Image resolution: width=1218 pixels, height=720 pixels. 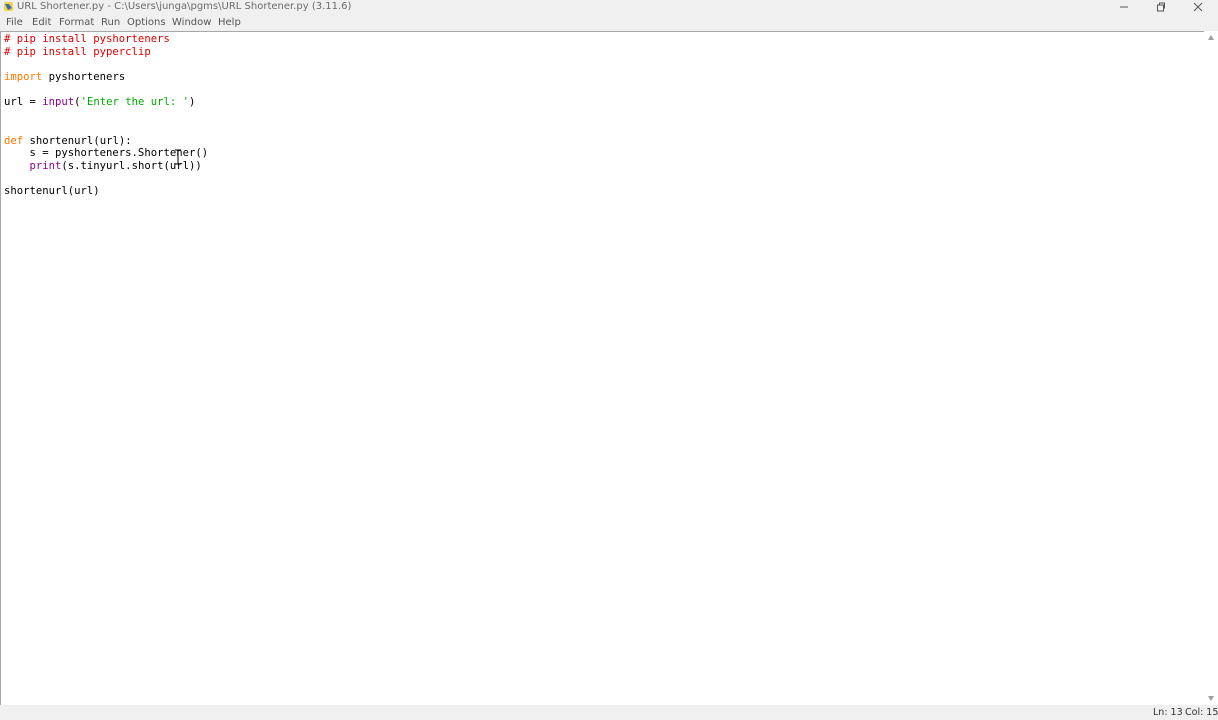 I want to click on vertical-scrollbar, so click(x=1211, y=368).